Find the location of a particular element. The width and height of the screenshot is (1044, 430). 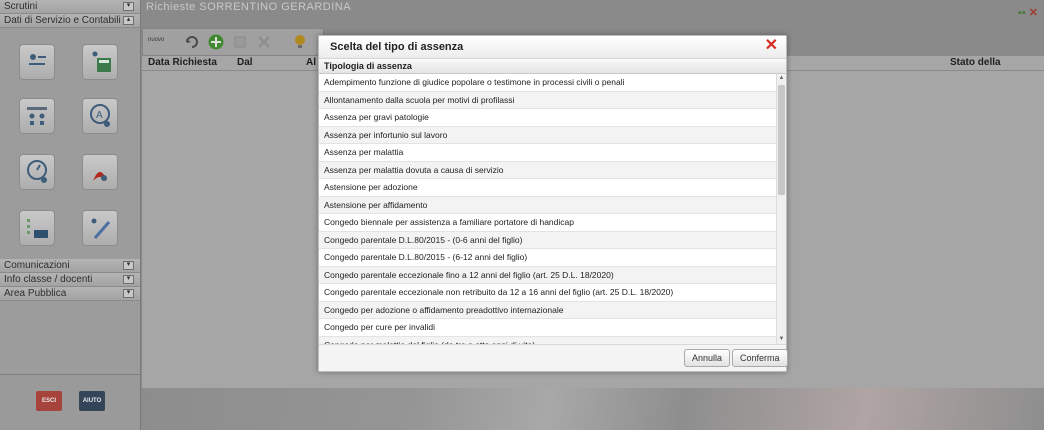

help-label: AIUTO is located at coordinates (92, 401).